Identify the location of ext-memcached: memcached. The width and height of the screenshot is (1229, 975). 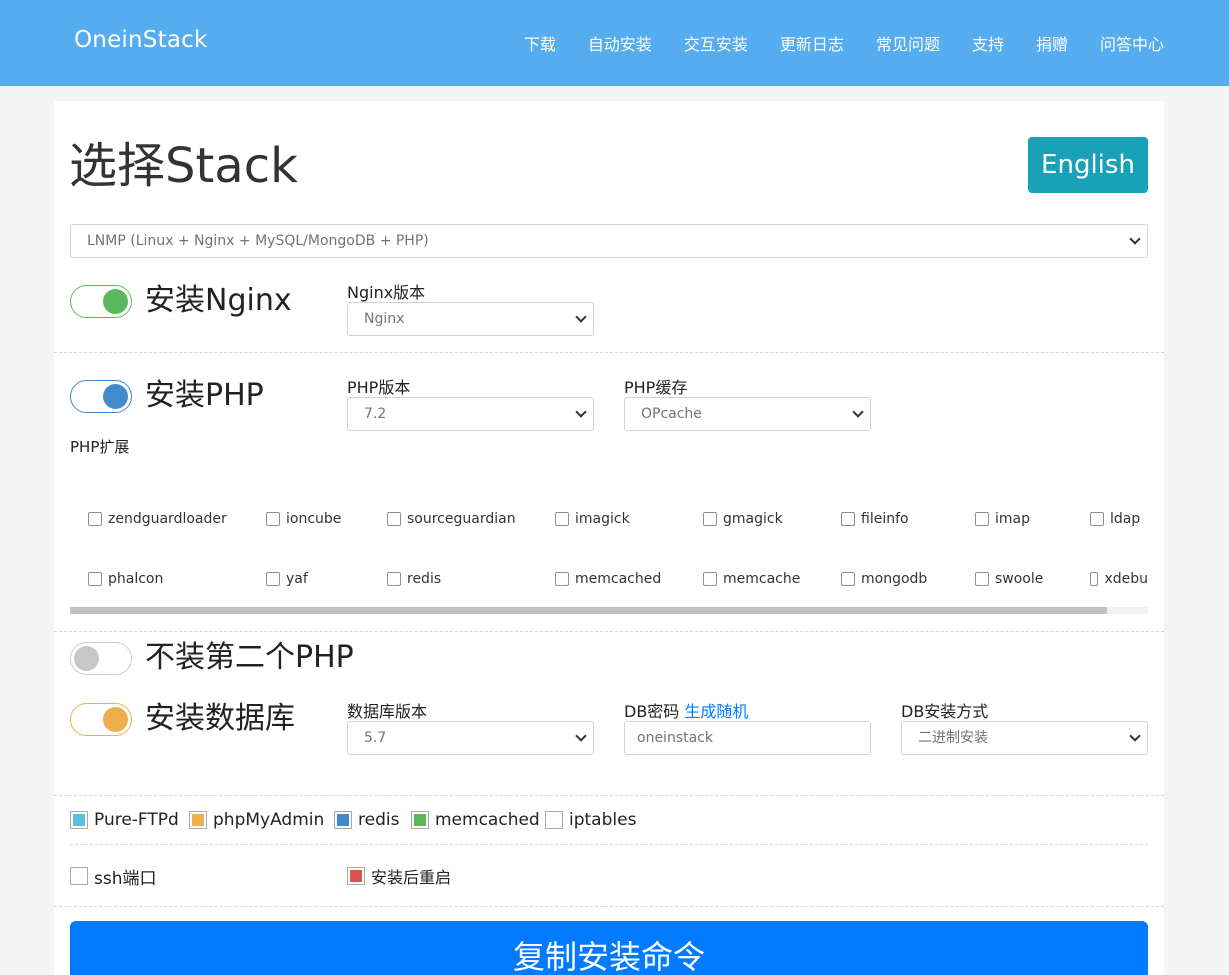
(608, 579).